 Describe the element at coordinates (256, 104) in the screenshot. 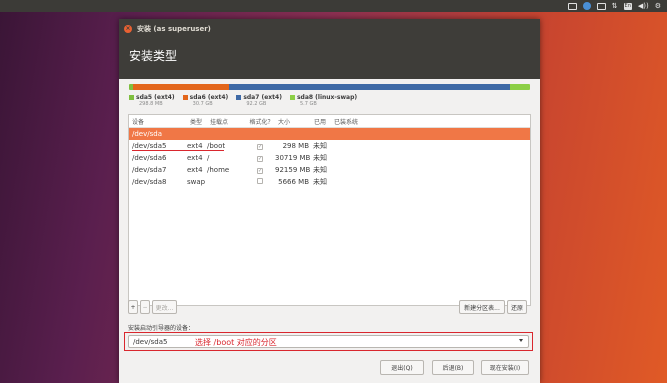

I see `legend-size: 92.2 GB` at that location.